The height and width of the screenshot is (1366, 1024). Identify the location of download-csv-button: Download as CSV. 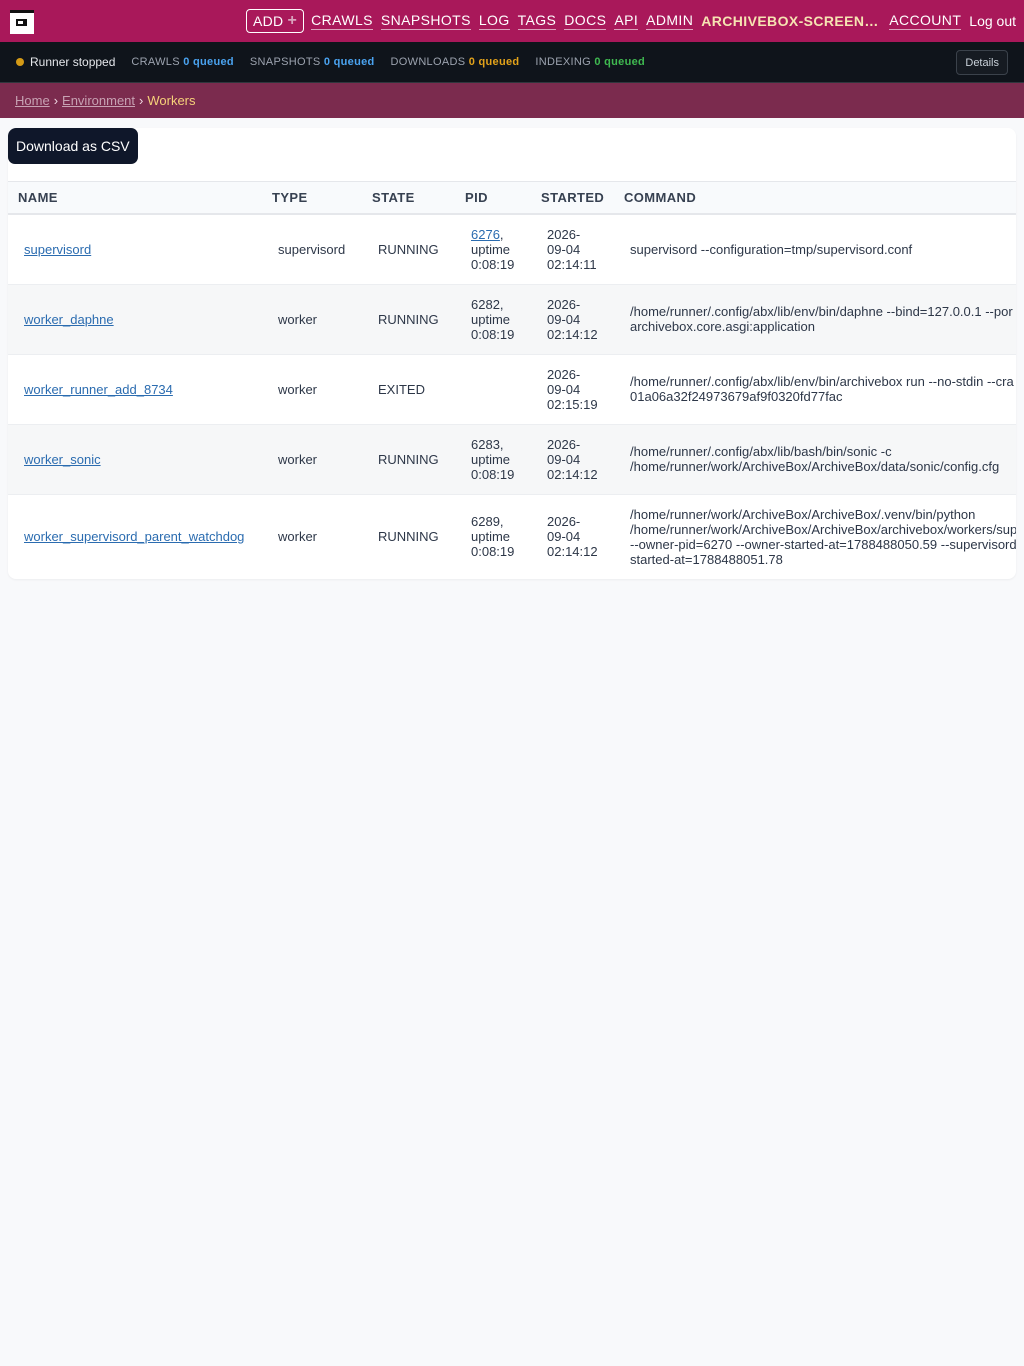
(73, 146).